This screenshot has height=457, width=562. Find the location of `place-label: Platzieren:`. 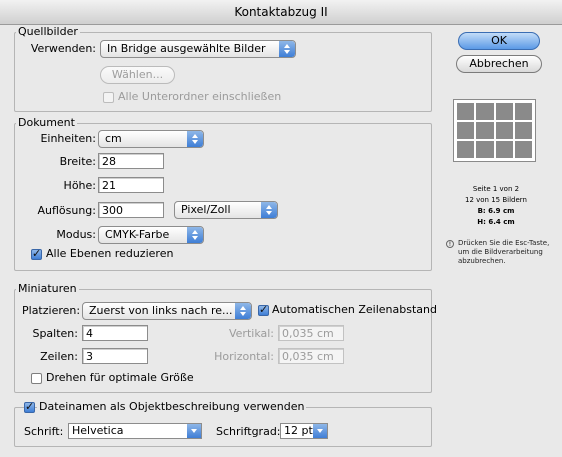

place-label: Platzieren: is located at coordinates (51, 310).